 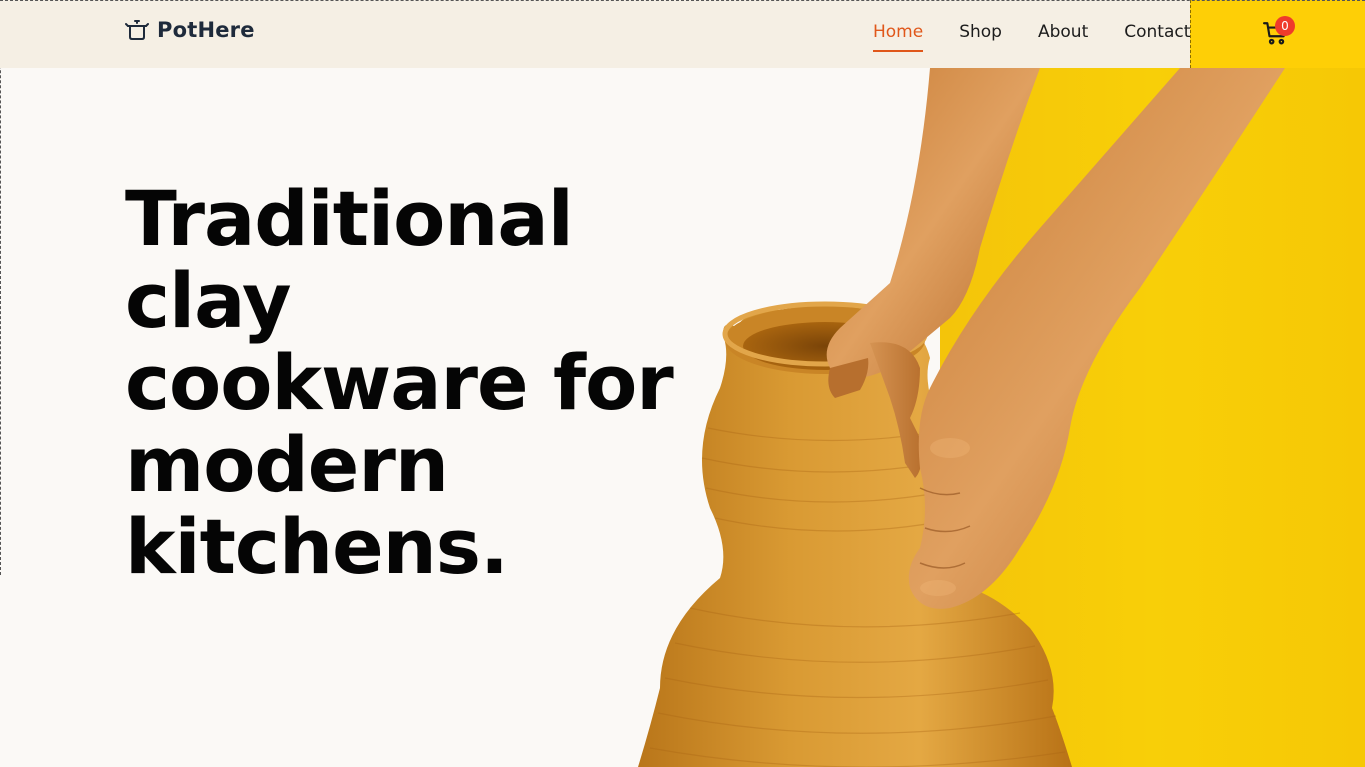 What do you see at coordinates (682, 34) in the screenshot?
I see `site-header: PotHere Home Shop About Contact 0` at bounding box center [682, 34].